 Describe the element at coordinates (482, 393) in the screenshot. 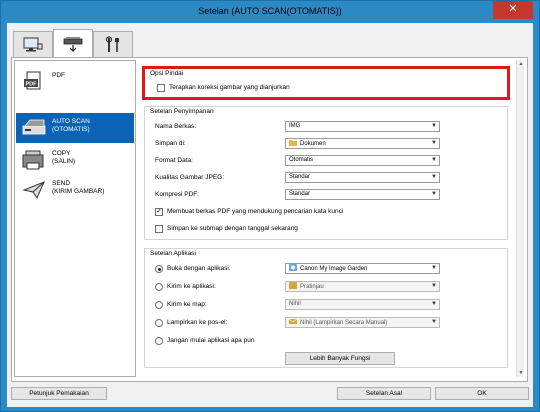

I see `ok-button: OK` at that location.